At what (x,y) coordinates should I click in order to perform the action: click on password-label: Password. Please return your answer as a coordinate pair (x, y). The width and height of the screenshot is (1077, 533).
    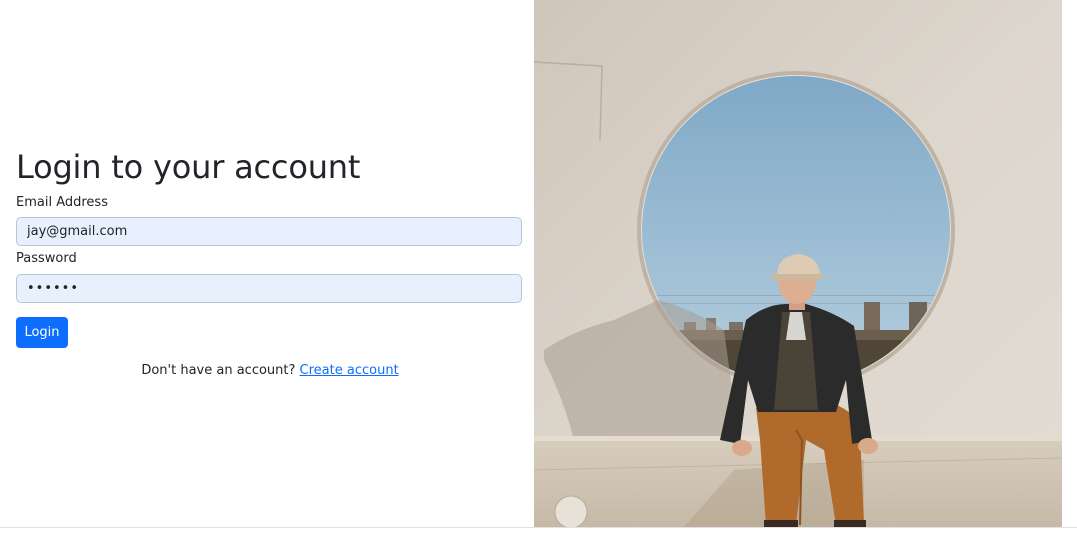
    Looking at the image, I should click on (46, 258).